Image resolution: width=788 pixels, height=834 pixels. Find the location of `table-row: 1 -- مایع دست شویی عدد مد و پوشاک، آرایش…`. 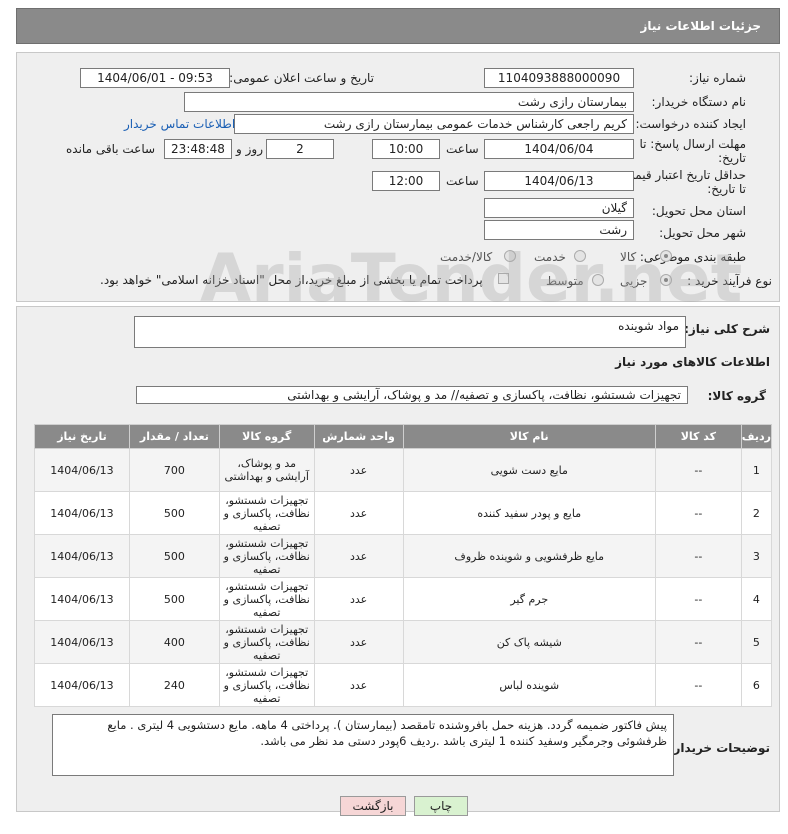

table-row: 1 -- مایع دست شویی عدد مد و پوشاک، آرایش… is located at coordinates (403, 470).